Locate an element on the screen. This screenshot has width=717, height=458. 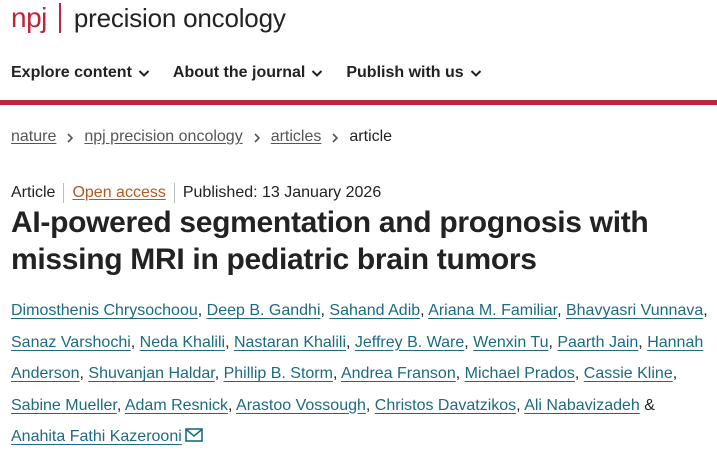
author-link: Michael Prados is located at coordinates (520, 373).